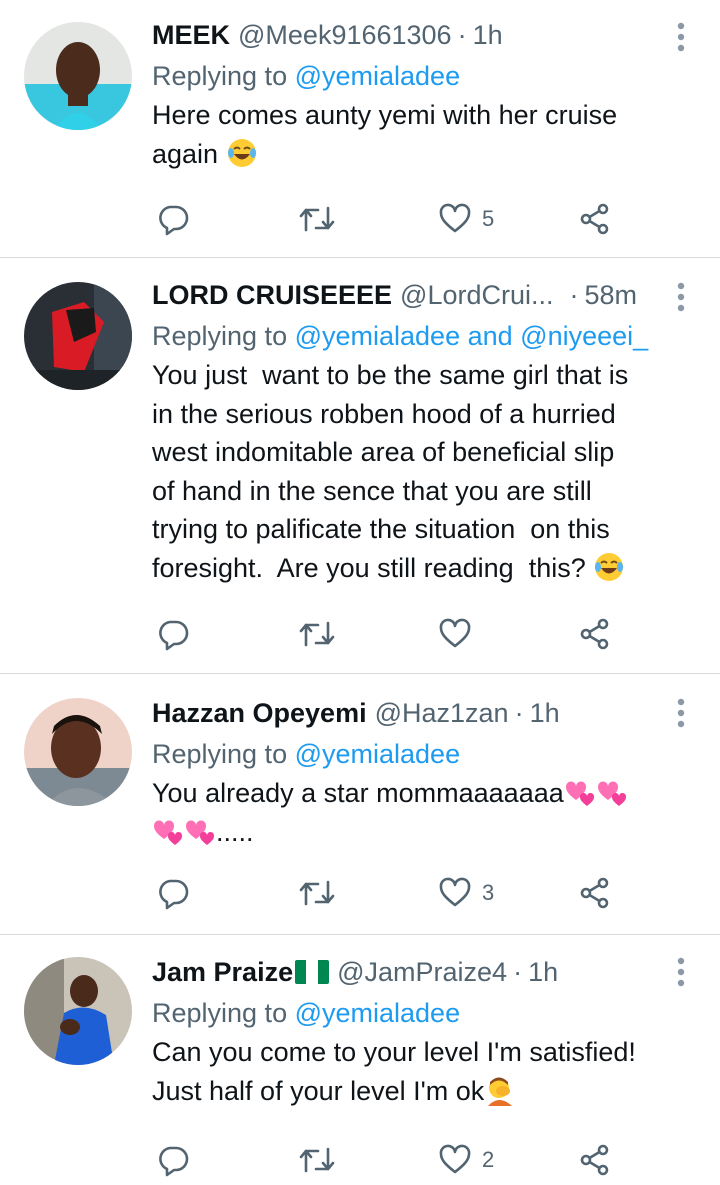  Describe the element at coordinates (318, 1090) in the screenshot. I see `text-line: Just half of your level I'm ok` at that location.